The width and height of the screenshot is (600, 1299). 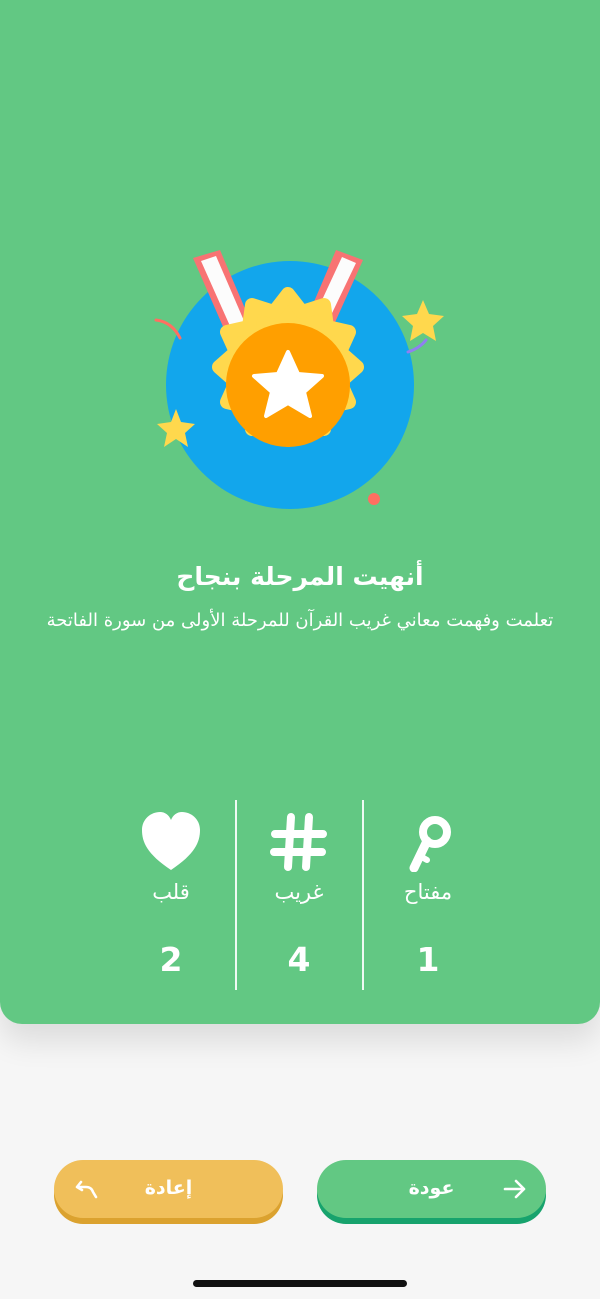 What do you see at coordinates (299, 892) in the screenshot?
I see `stat-label-words: غريب` at bounding box center [299, 892].